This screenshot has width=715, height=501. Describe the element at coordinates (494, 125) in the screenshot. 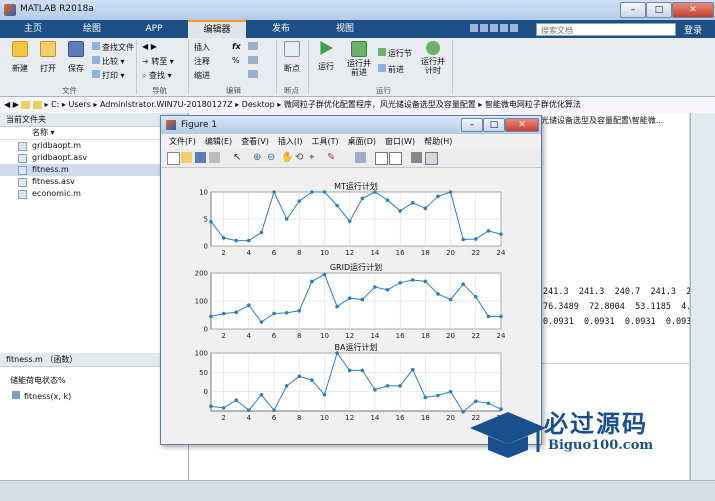

I see `fig-maximize-button: □` at that location.